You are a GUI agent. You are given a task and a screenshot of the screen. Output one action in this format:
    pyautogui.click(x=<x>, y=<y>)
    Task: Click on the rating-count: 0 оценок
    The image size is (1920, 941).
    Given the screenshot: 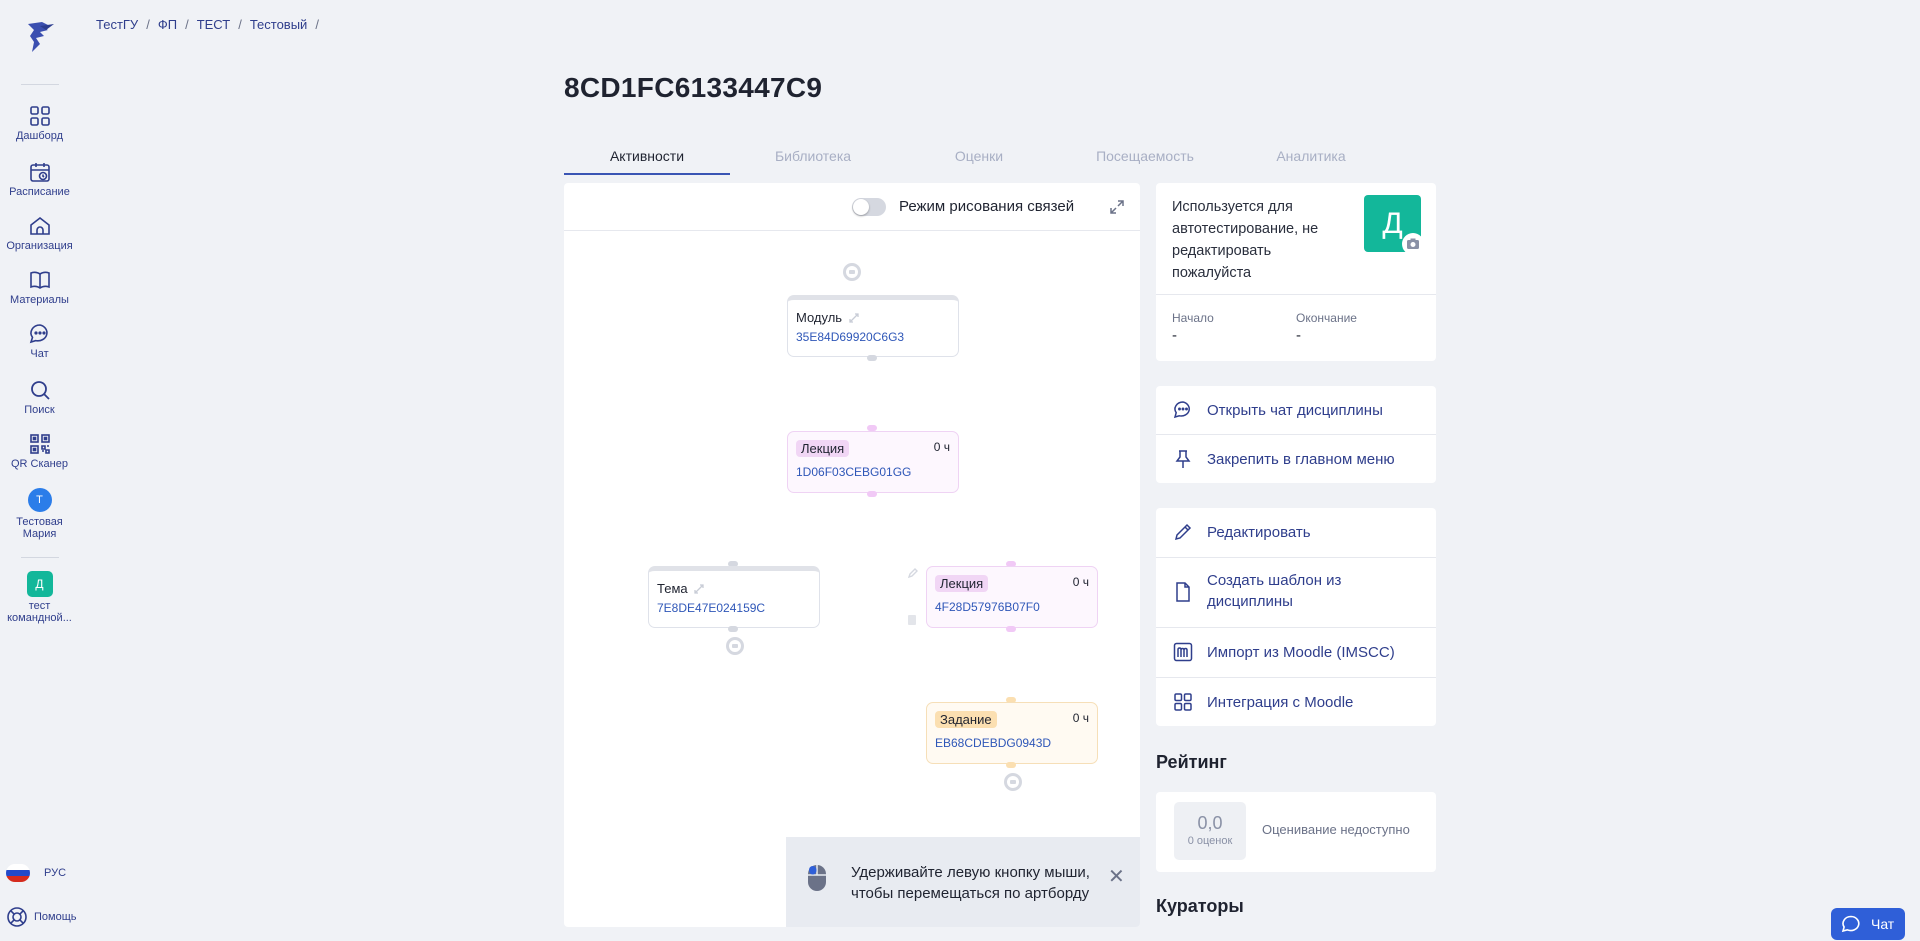 What is the action you would take?
    pyautogui.click(x=1210, y=841)
    